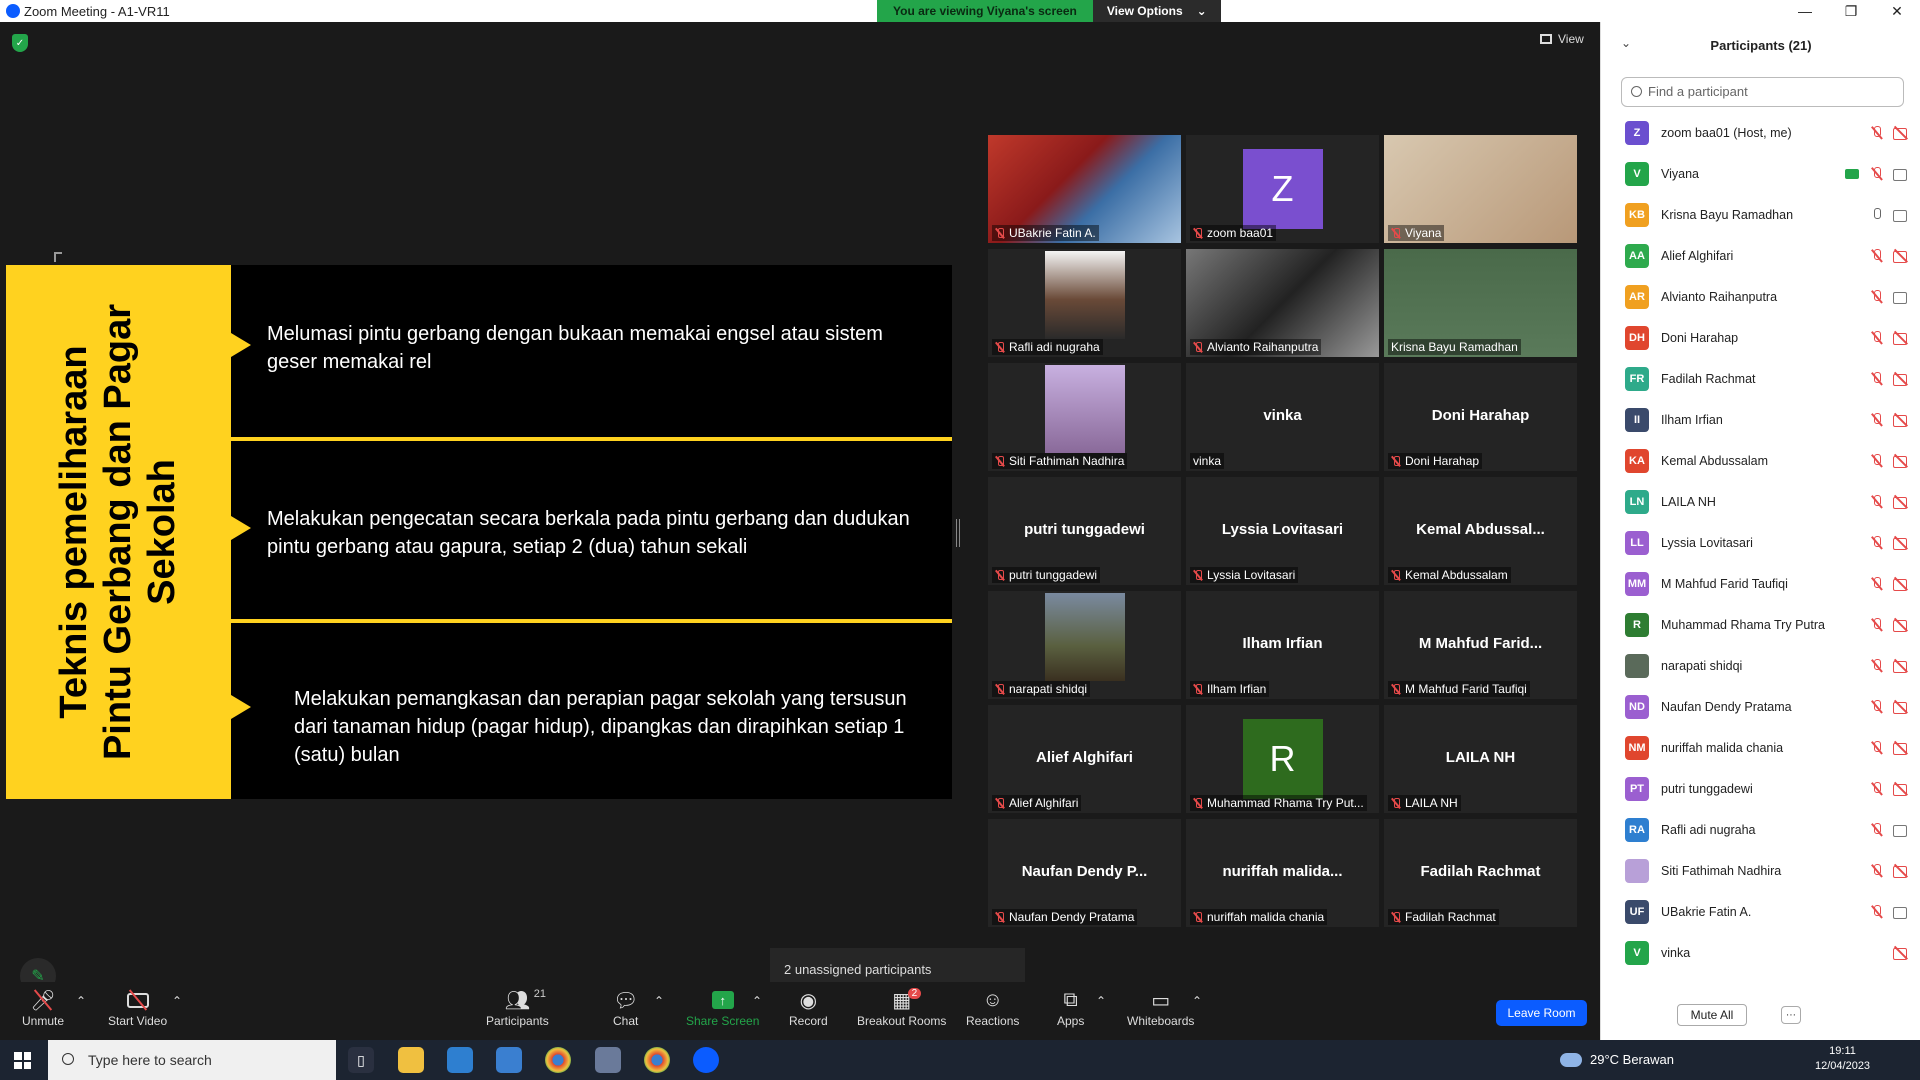  What do you see at coordinates (1760, 460) in the screenshot?
I see `participant-row: KA Kemal Abdussalam` at bounding box center [1760, 460].